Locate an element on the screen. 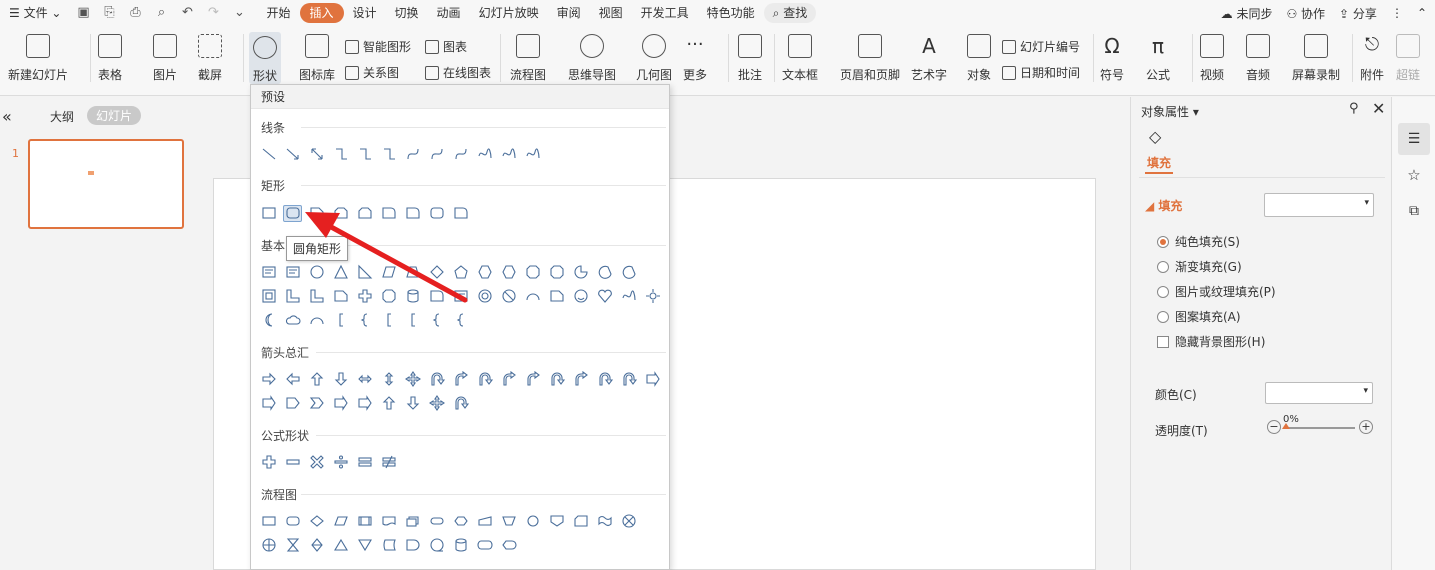 Image resolution: width=1435 pixels, height=570 pixels. comment-button: 批注 is located at coordinates (750, 58).